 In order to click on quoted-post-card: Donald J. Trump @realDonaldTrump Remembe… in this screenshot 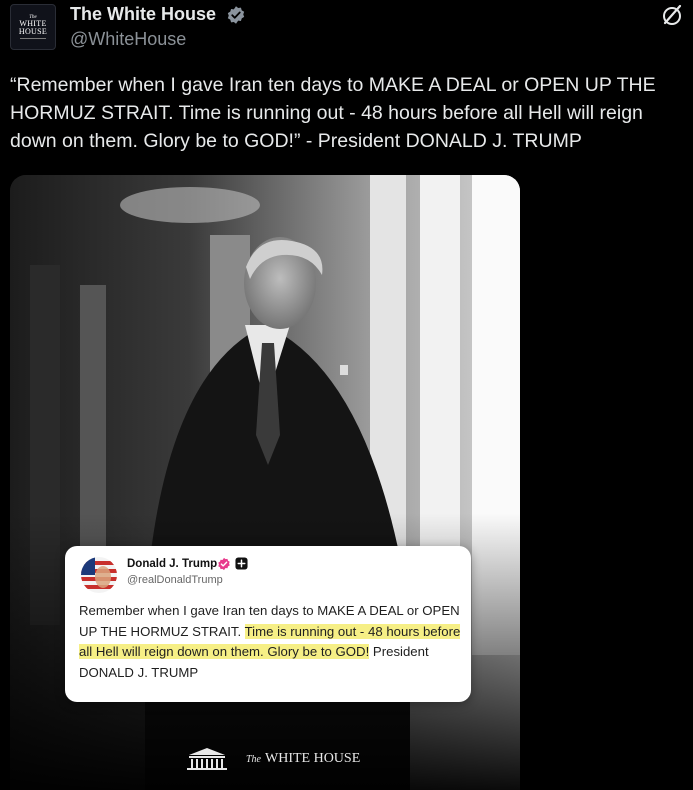, I will do `click(268, 624)`.